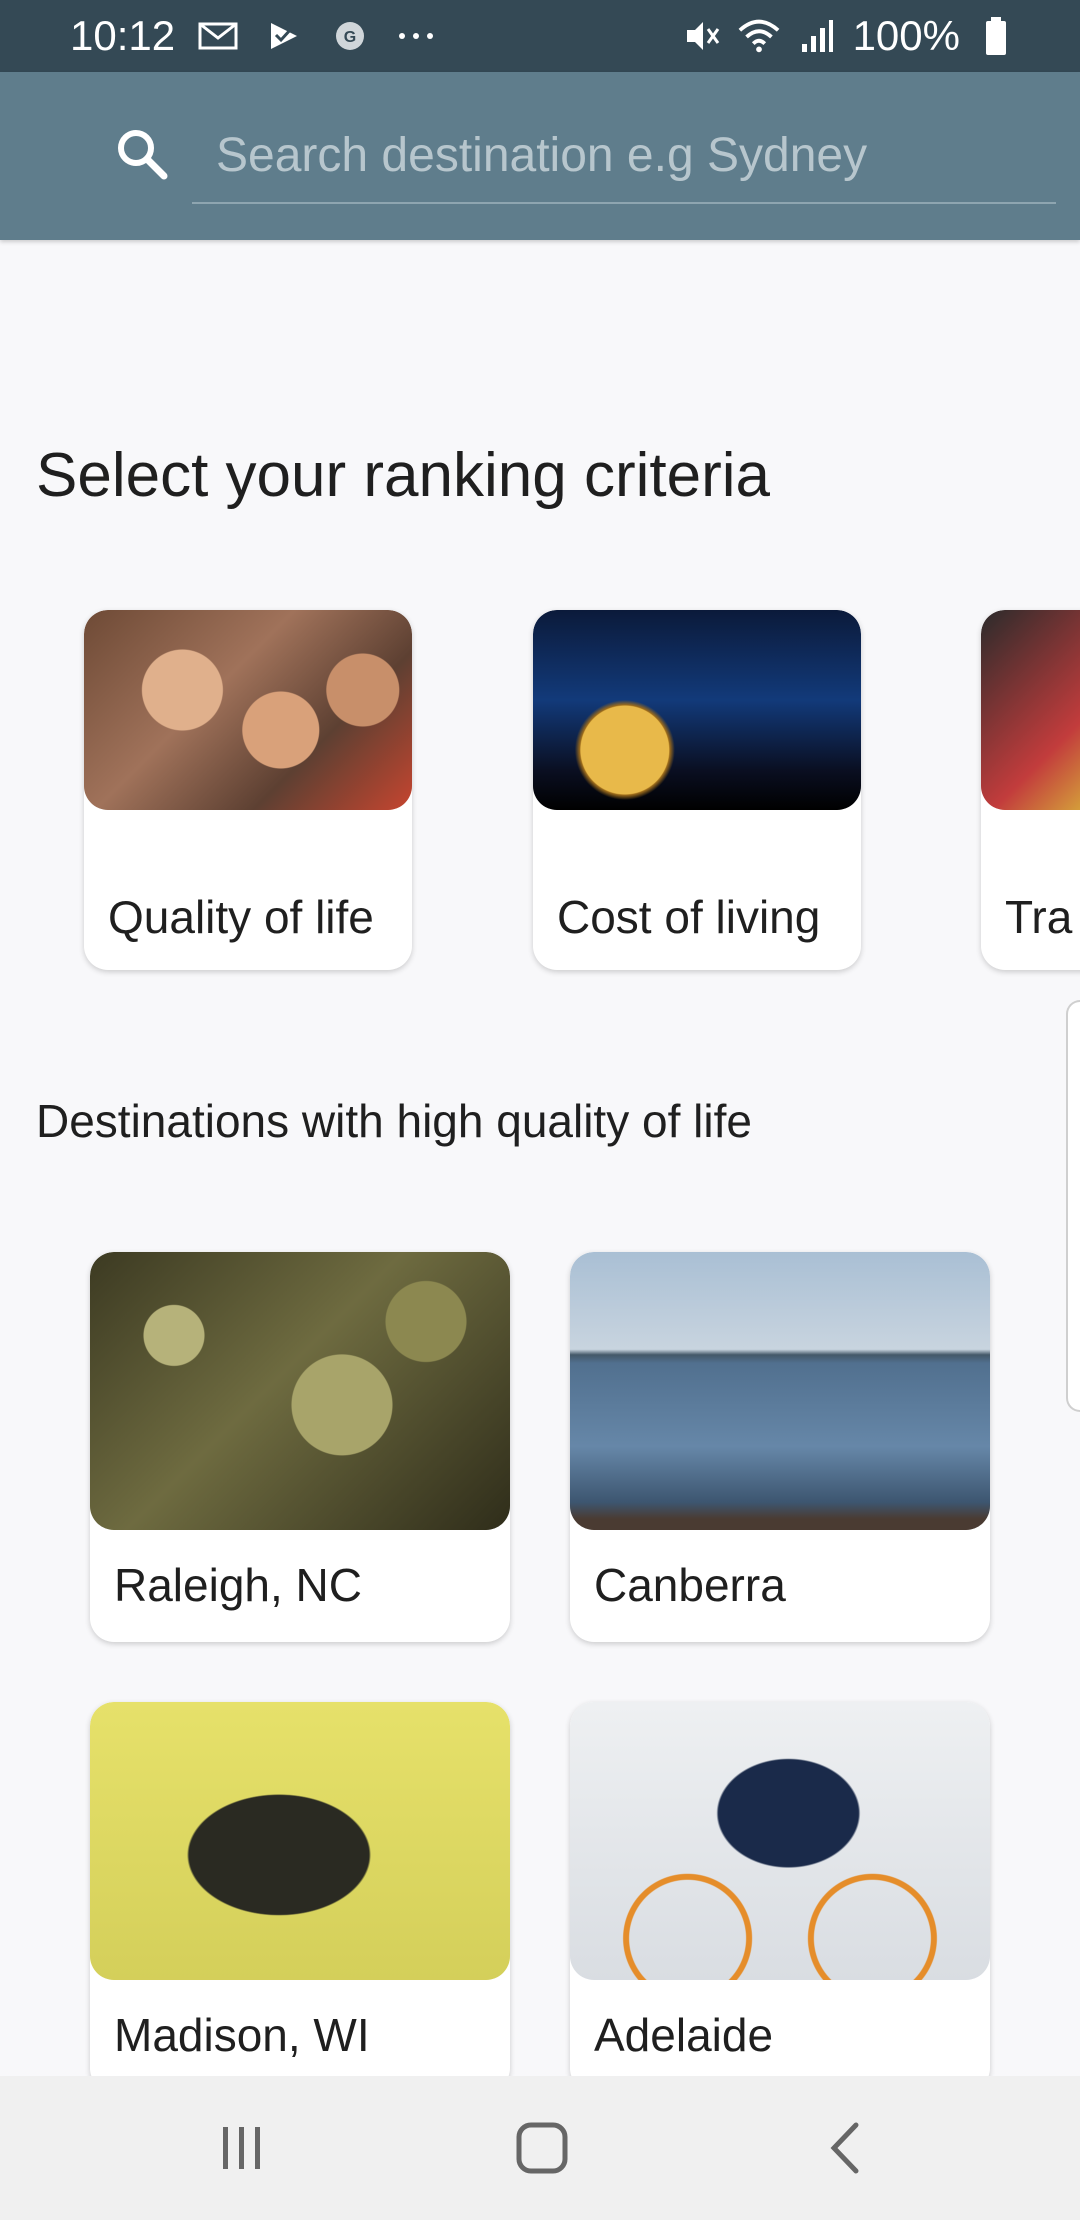 The height and width of the screenshot is (2220, 1080). I want to click on wifi-icon, so click(759, 36).